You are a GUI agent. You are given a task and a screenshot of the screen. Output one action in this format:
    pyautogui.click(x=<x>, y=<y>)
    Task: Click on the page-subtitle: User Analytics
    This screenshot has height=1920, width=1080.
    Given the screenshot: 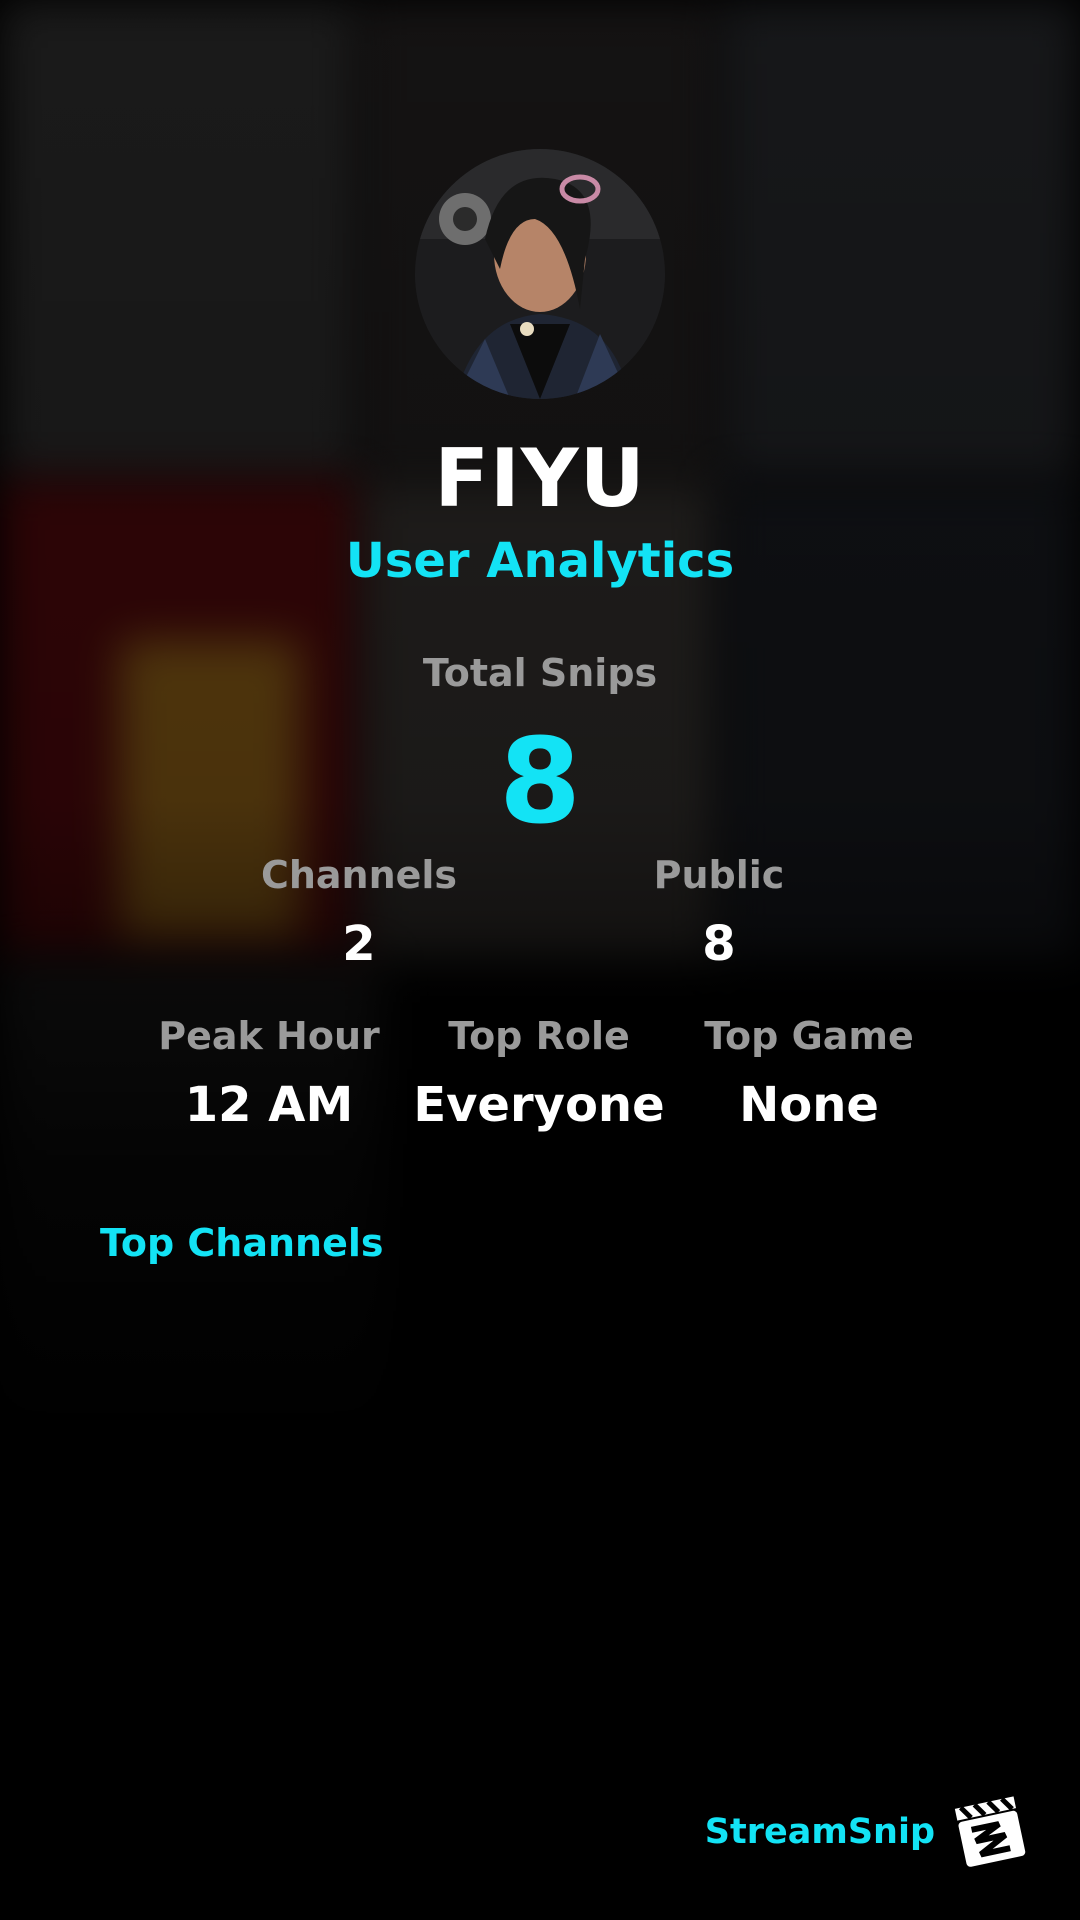 What is the action you would take?
    pyautogui.click(x=540, y=561)
    